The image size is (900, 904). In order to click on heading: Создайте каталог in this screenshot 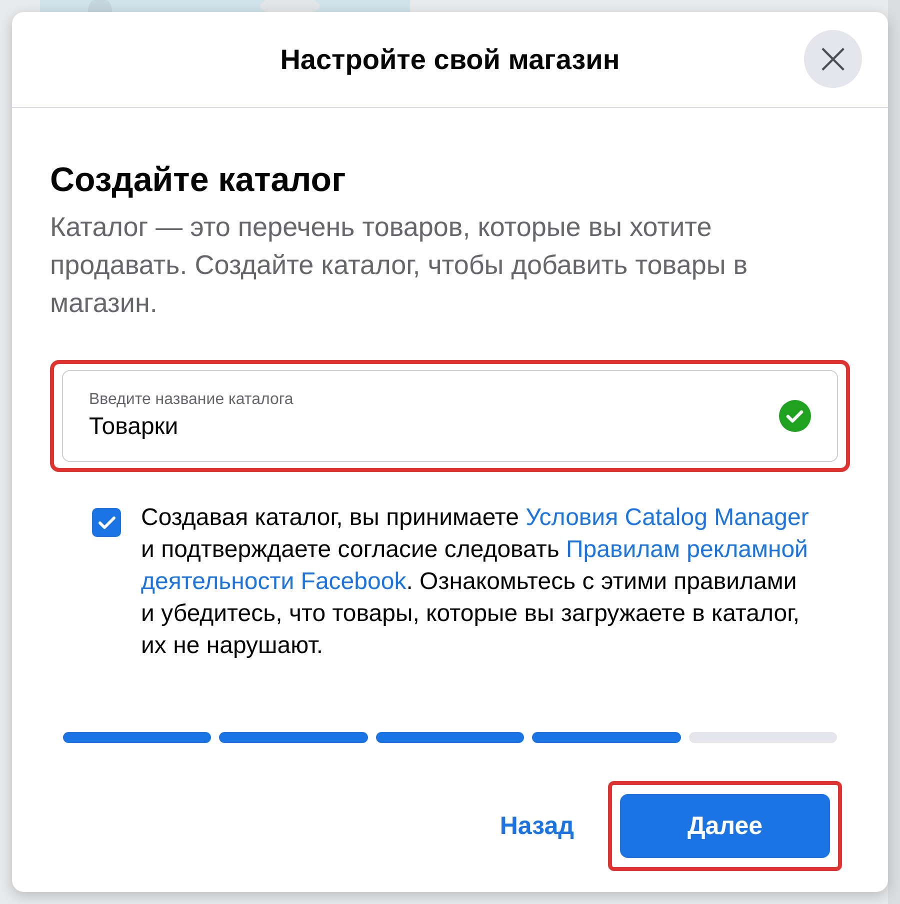, I will do `click(198, 180)`.